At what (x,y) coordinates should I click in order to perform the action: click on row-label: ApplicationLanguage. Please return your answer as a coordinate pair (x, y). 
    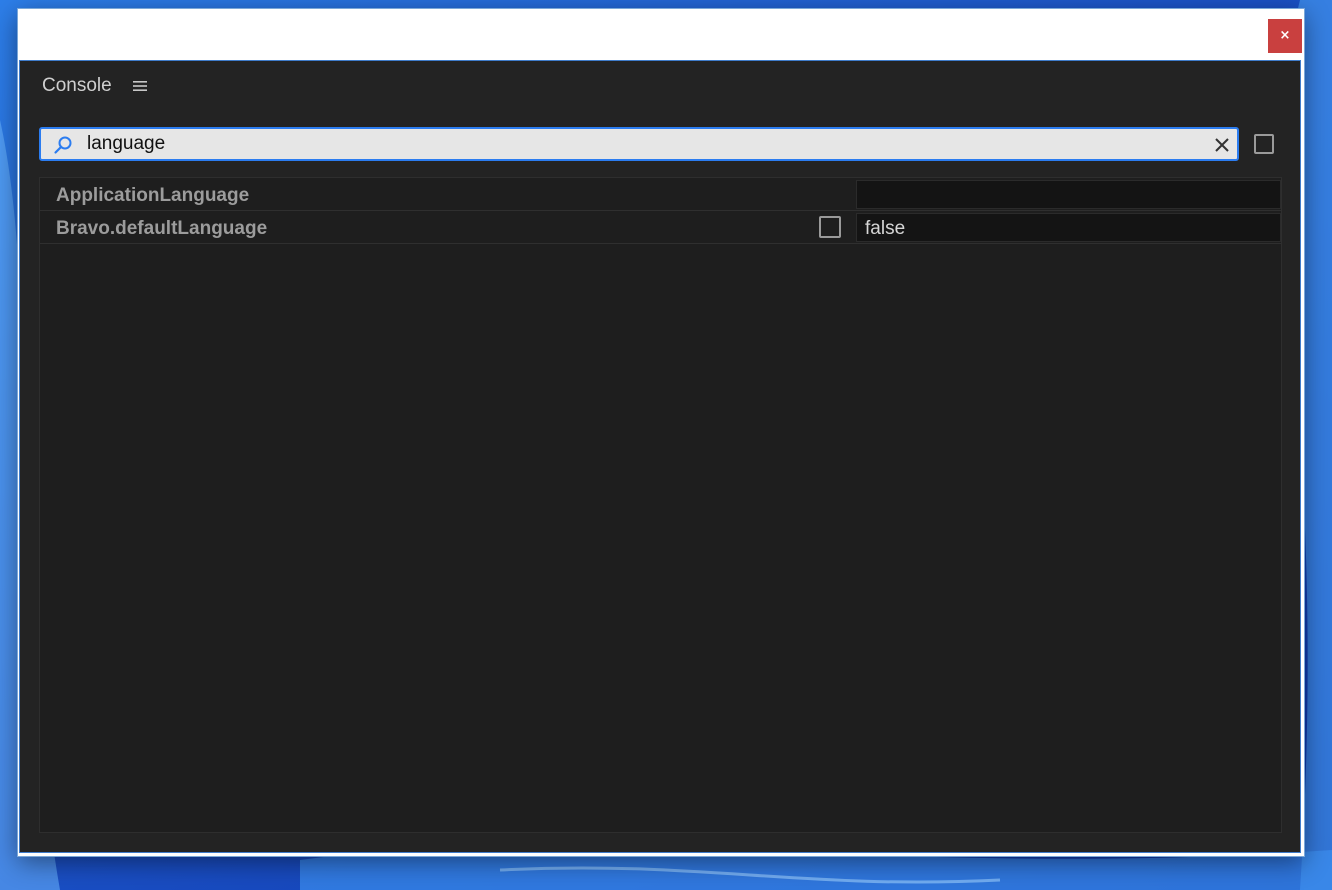
    Looking at the image, I should click on (153, 195).